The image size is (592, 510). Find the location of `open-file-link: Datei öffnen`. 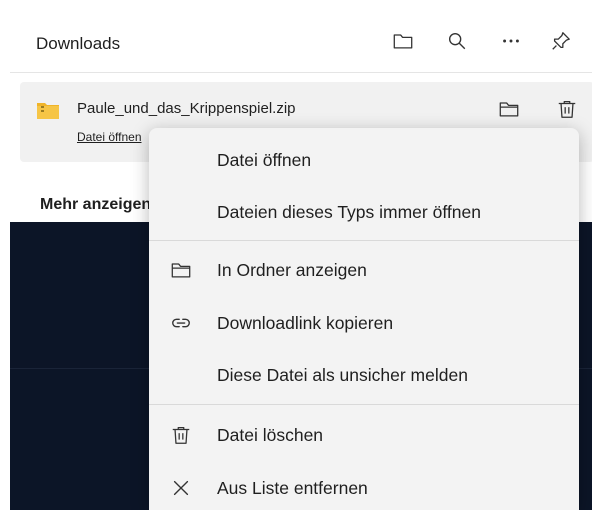

open-file-link: Datei öffnen is located at coordinates (109, 137).